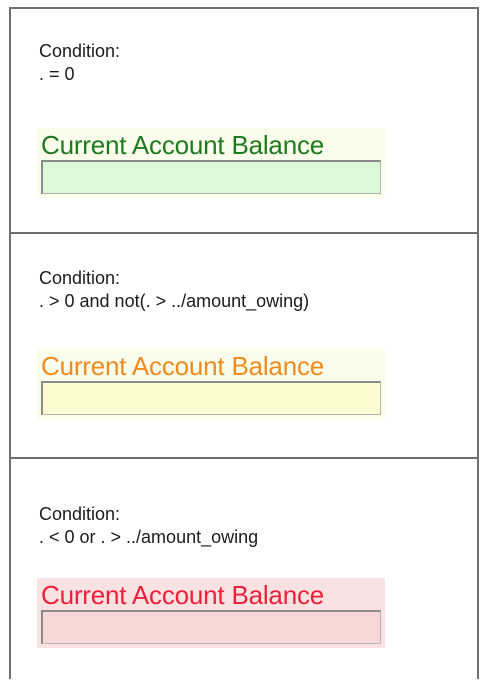 Image resolution: width=483 pixels, height=681 pixels. Describe the element at coordinates (57, 74) in the screenshot. I see `condition-expression: . = 0` at that location.